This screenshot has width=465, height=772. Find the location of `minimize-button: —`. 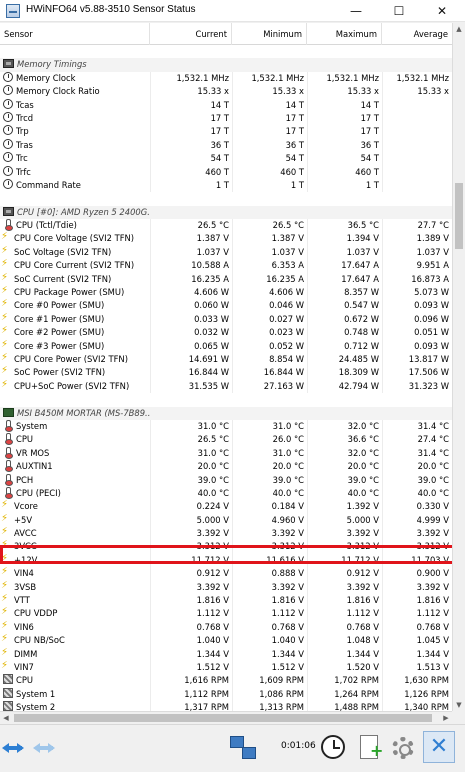

minimize-button: — is located at coordinates (356, 11).